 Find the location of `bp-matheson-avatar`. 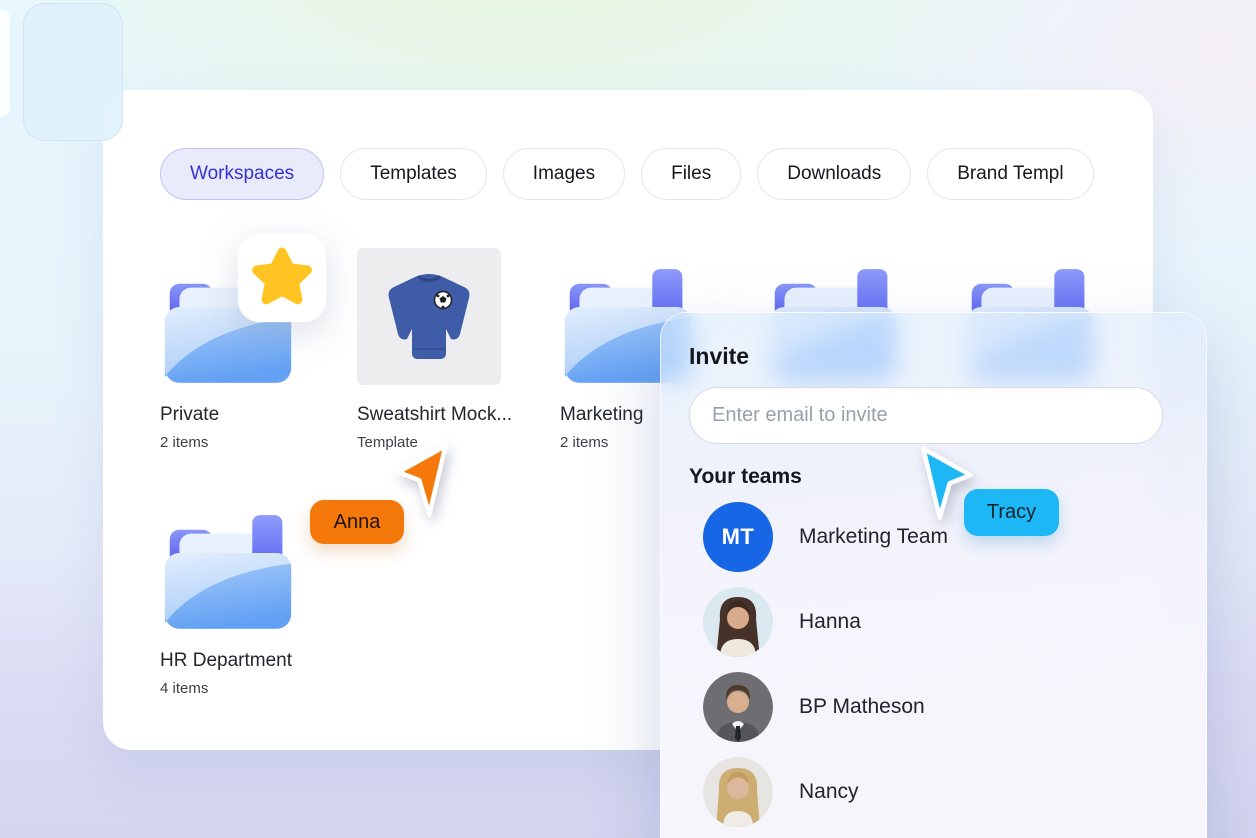

bp-matheson-avatar is located at coordinates (738, 707).